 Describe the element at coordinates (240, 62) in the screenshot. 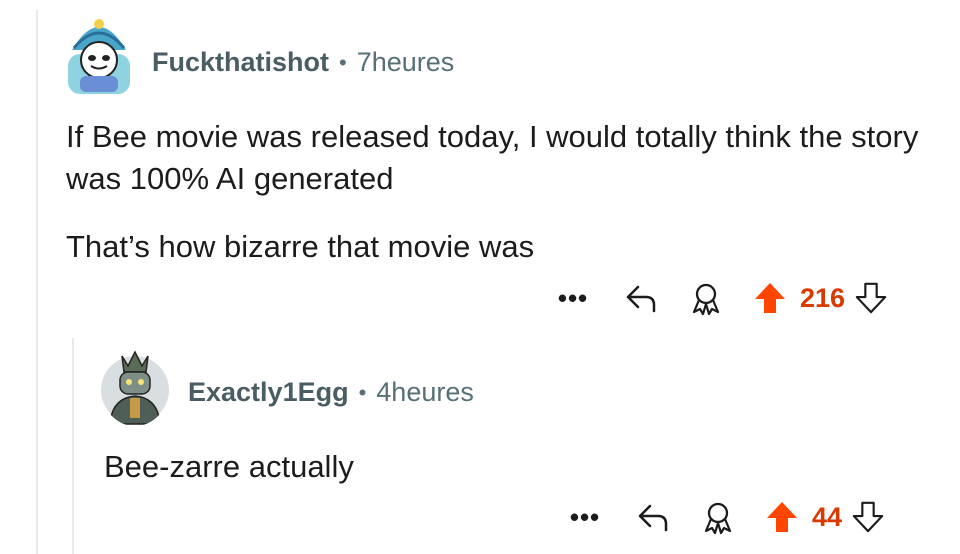

I see `username: Fuckthatishot` at that location.